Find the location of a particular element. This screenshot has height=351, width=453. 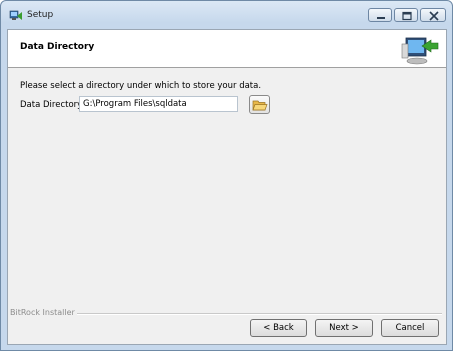

cancel-button: Cancel is located at coordinates (410, 328).